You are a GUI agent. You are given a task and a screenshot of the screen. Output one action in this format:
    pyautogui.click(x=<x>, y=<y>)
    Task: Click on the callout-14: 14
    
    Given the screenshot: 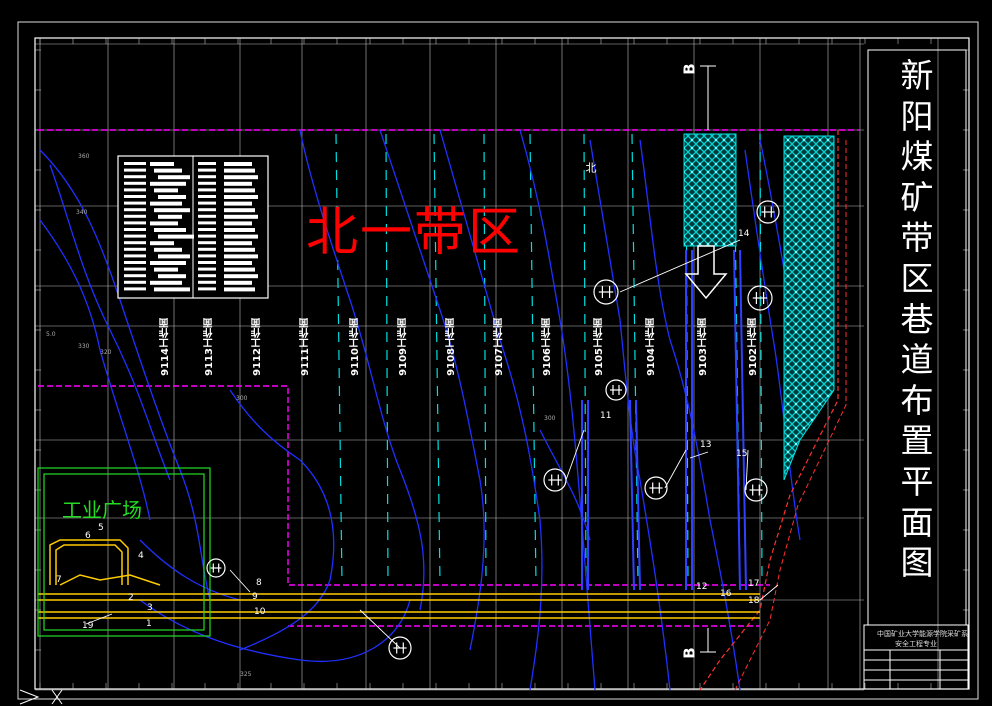 What is the action you would take?
    pyautogui.click(x=744, y=234)
    